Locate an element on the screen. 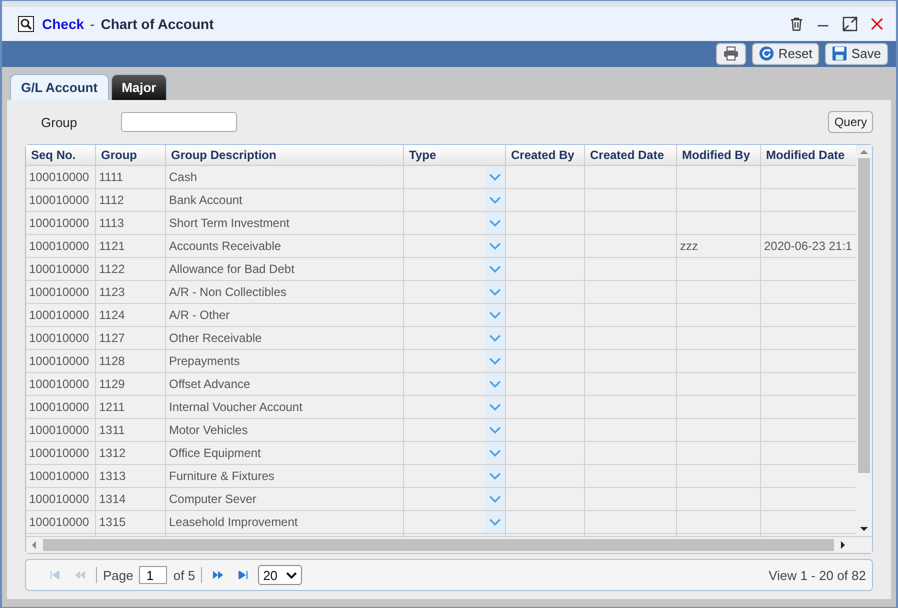 This screenshot has height=608, width=898. column-header: Modified By is located at coordinates (719, 155).